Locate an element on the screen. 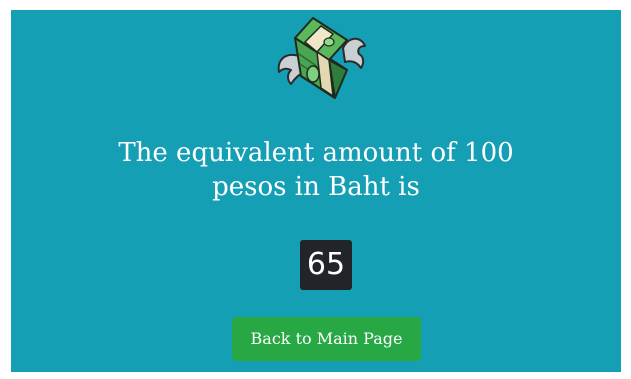 The image size is (631, 379). result-value-badge: 65 is located at coordinates (326, 265).